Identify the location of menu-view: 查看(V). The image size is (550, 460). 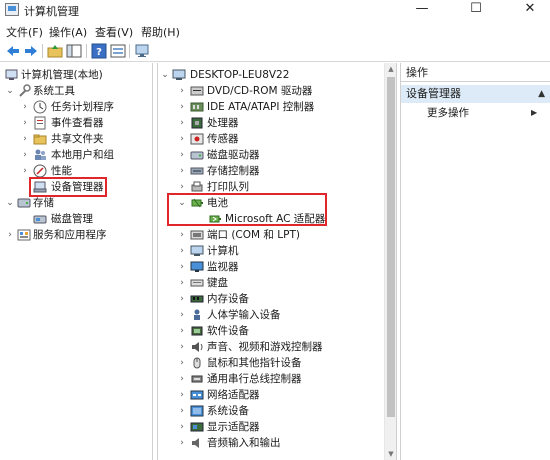
(114, 32).